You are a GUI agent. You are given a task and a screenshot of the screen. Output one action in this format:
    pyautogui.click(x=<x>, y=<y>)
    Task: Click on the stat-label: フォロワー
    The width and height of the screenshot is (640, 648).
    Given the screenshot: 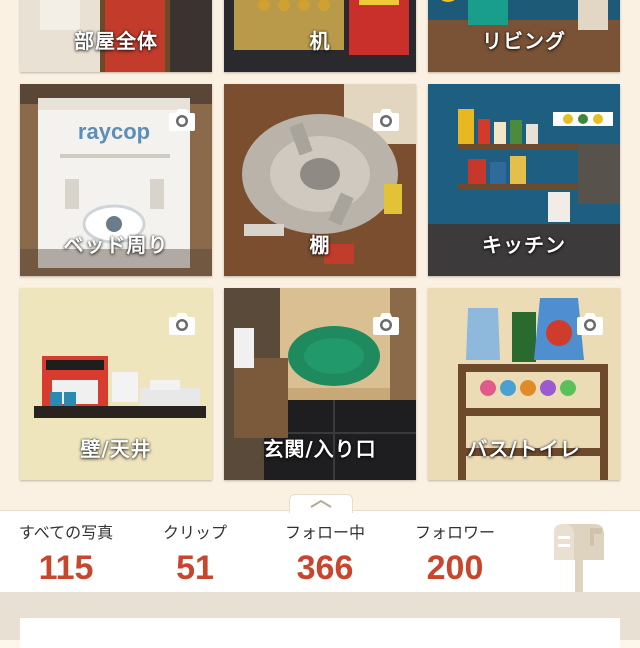 What is the action you would take?
    pyautogui.click(x=454, y=532)
    